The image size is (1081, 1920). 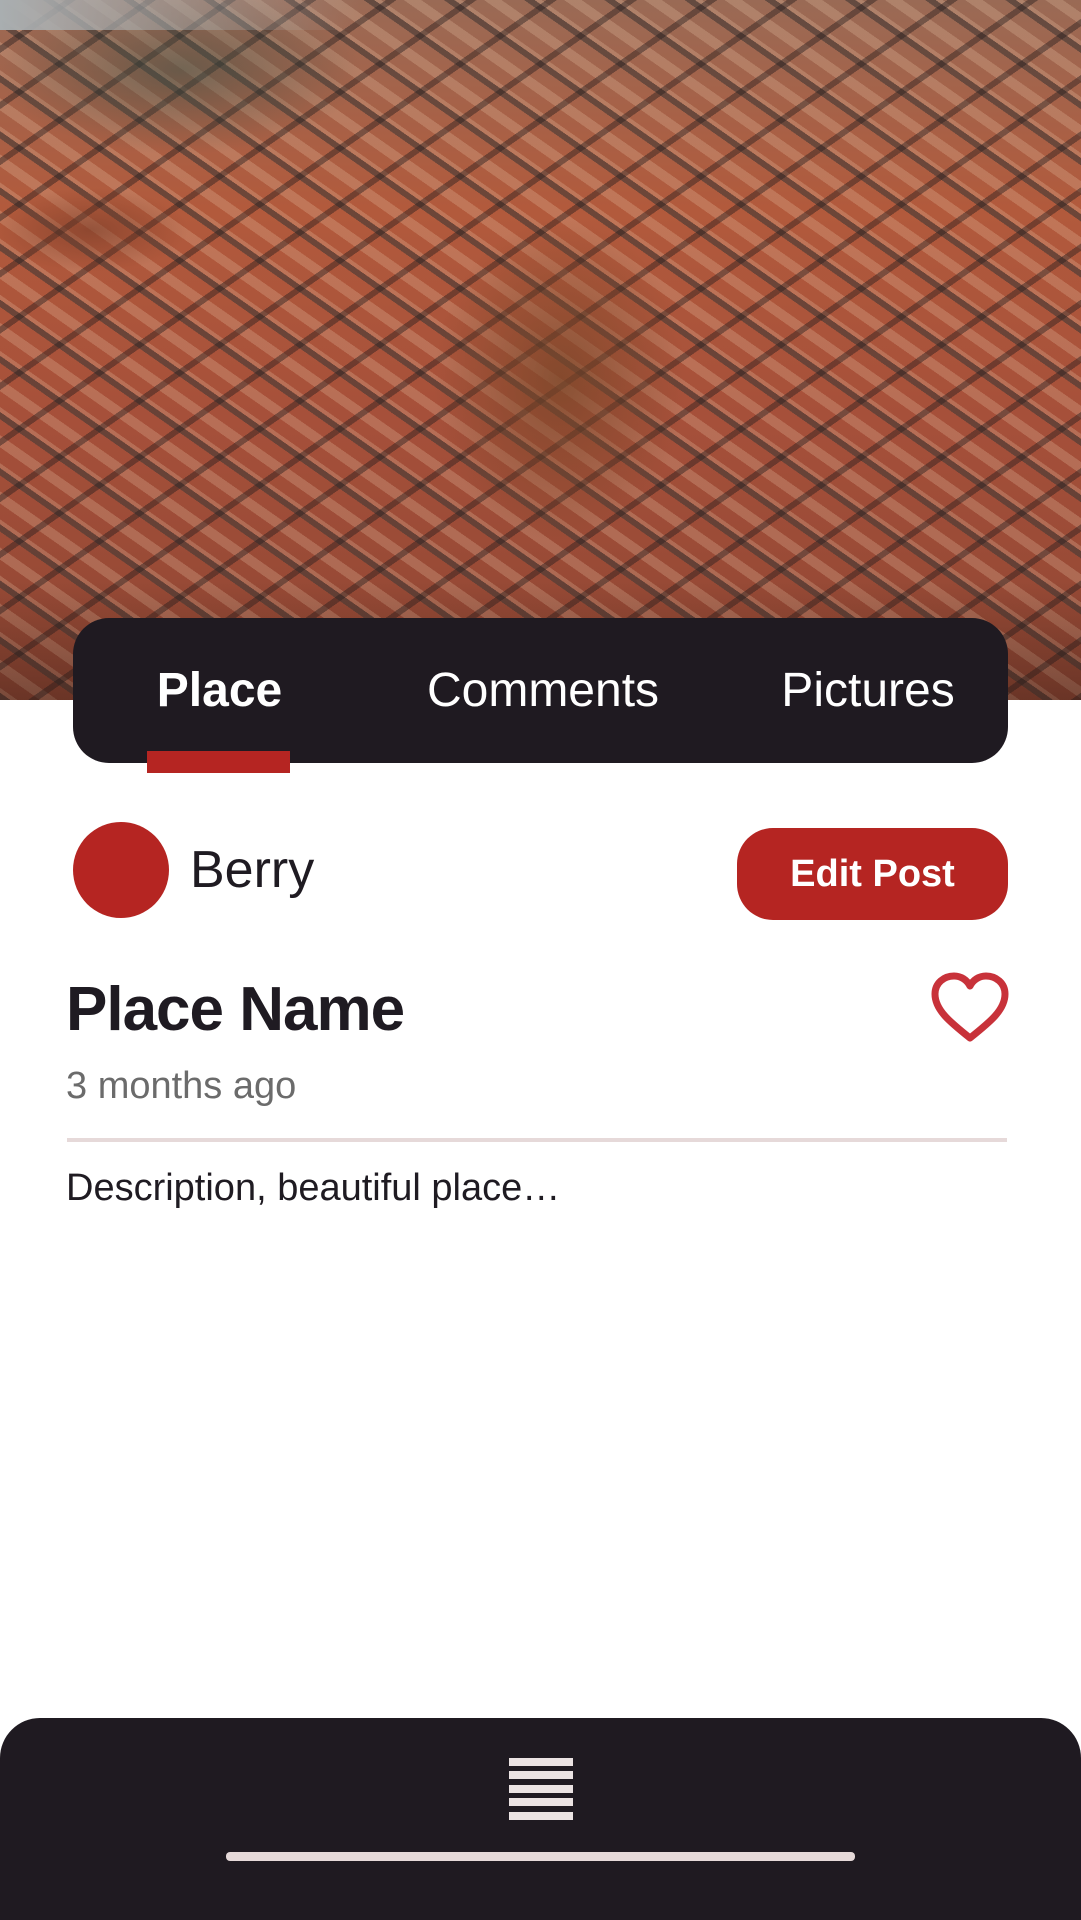 What do you see at coordinates (218, 762) in the screenshot?
I see `active-tab-indicator` at bounding box center [218, 762].